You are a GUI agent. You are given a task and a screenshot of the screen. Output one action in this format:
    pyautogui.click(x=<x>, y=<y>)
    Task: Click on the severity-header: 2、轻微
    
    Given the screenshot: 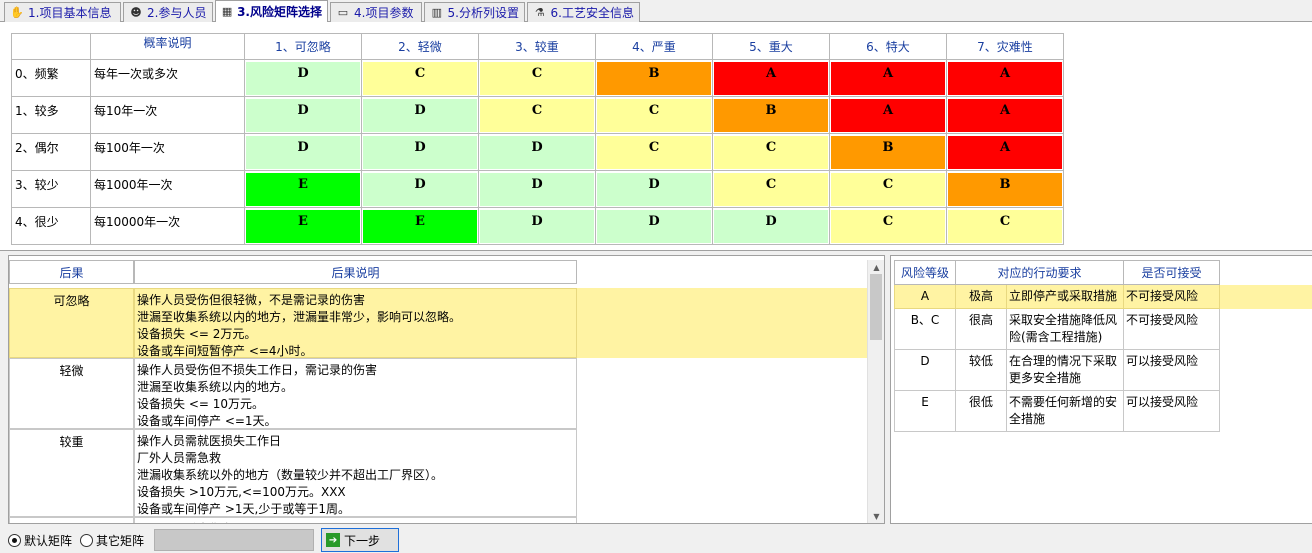 What is the action you would take?
    pyautogui.click(x=420, y=46)
    